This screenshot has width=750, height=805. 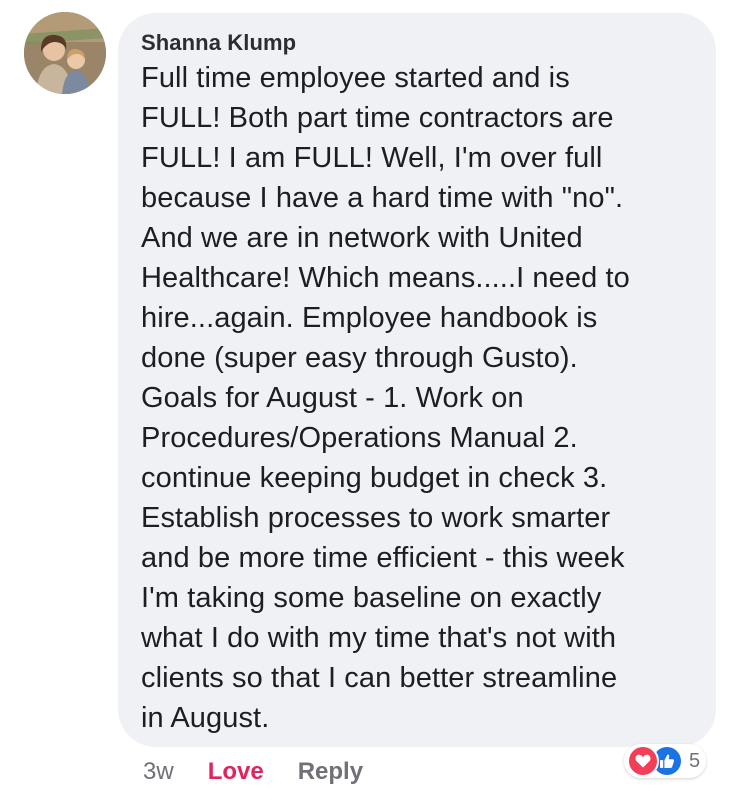 What do you see at coordinates (695, 760) in the screenshot?
I see `reaction-count: 5` at bounding box center [695, 760].